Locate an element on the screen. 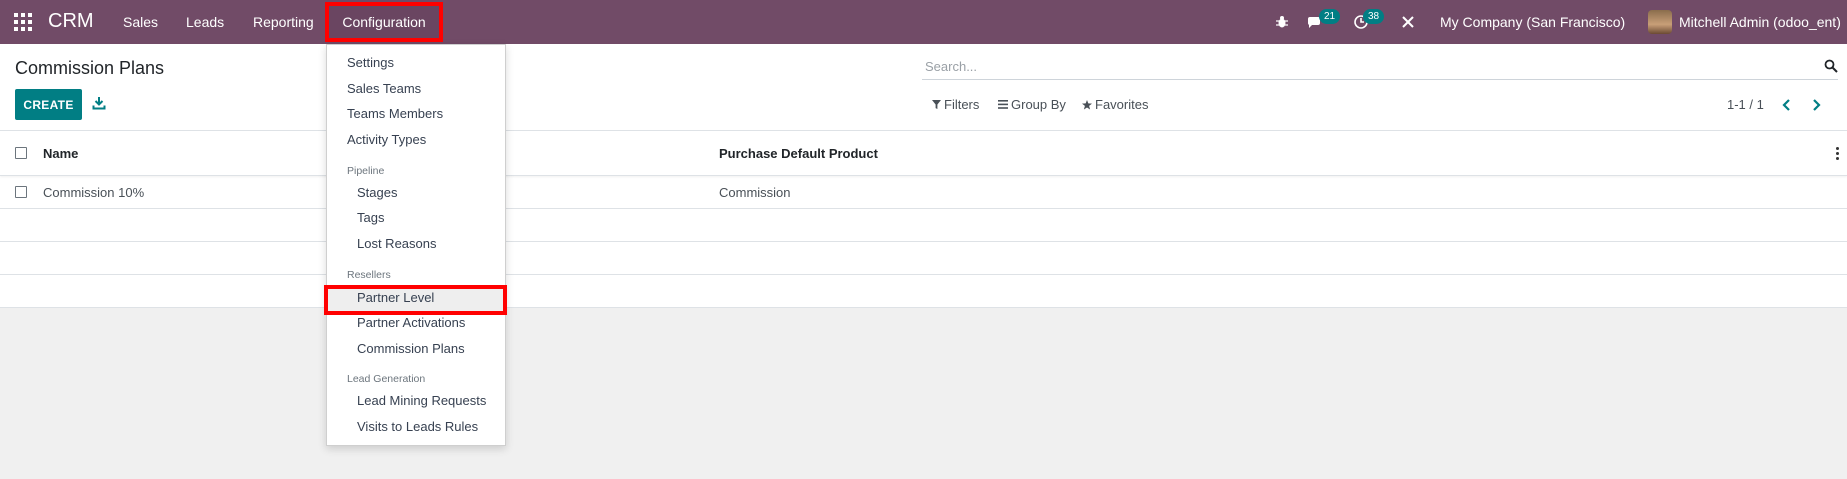 The height and width of the screenshot is (479, 1847). favorites-label: Favorites is located at coordinates (1122, 104).